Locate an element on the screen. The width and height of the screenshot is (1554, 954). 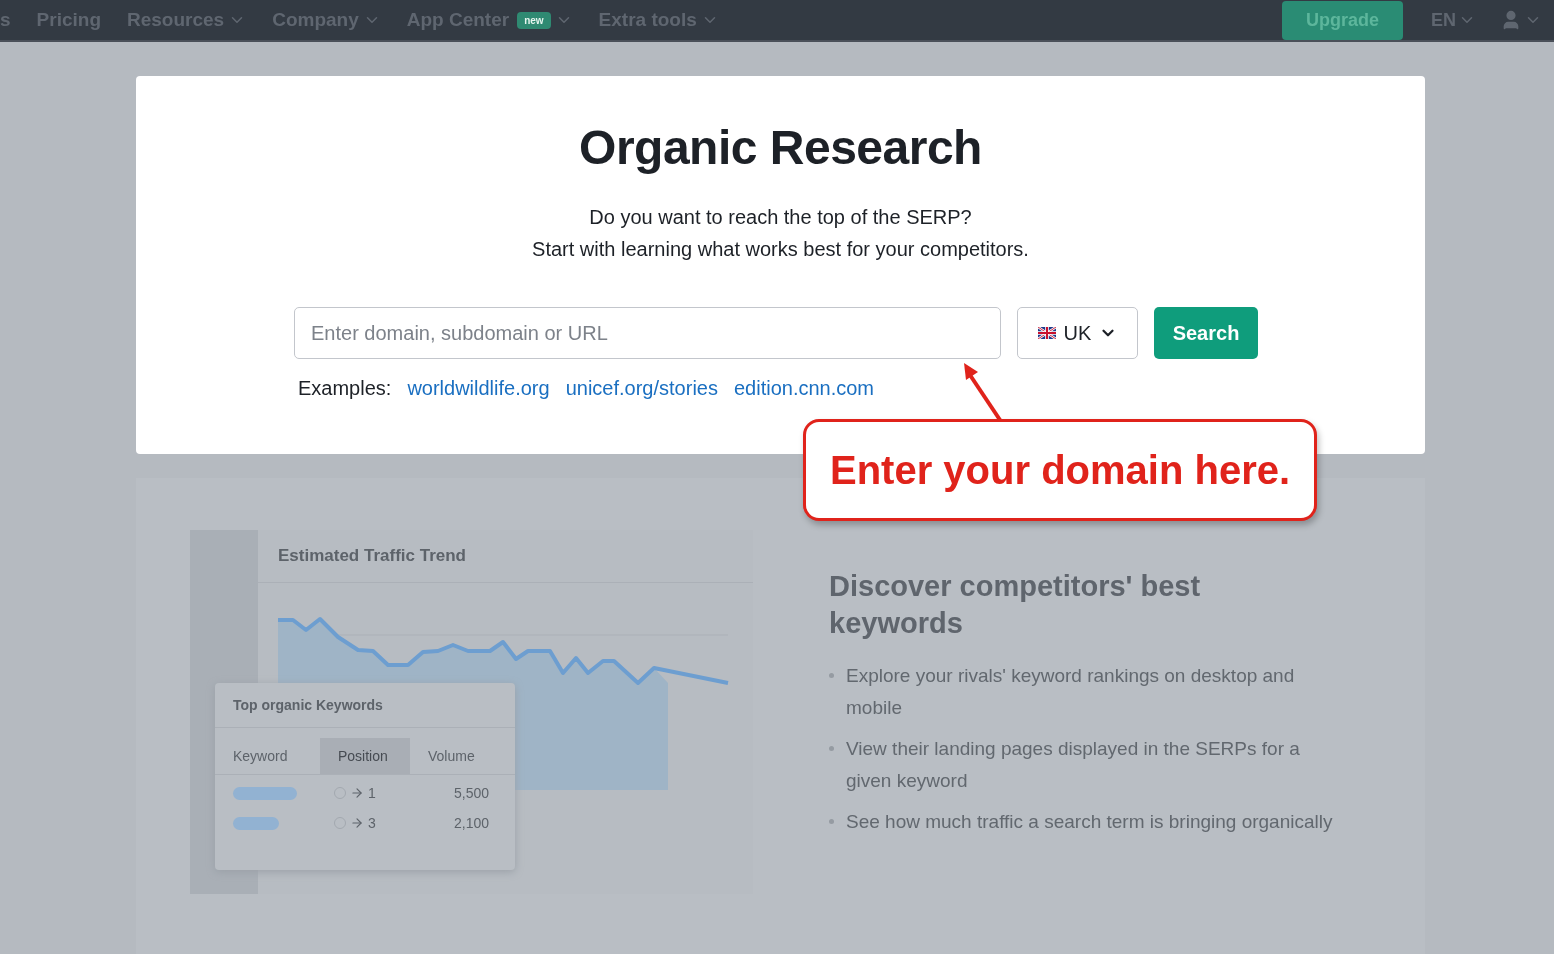
section-heading: Discover competitors' best keywords is located at coordinates (1015, 605).